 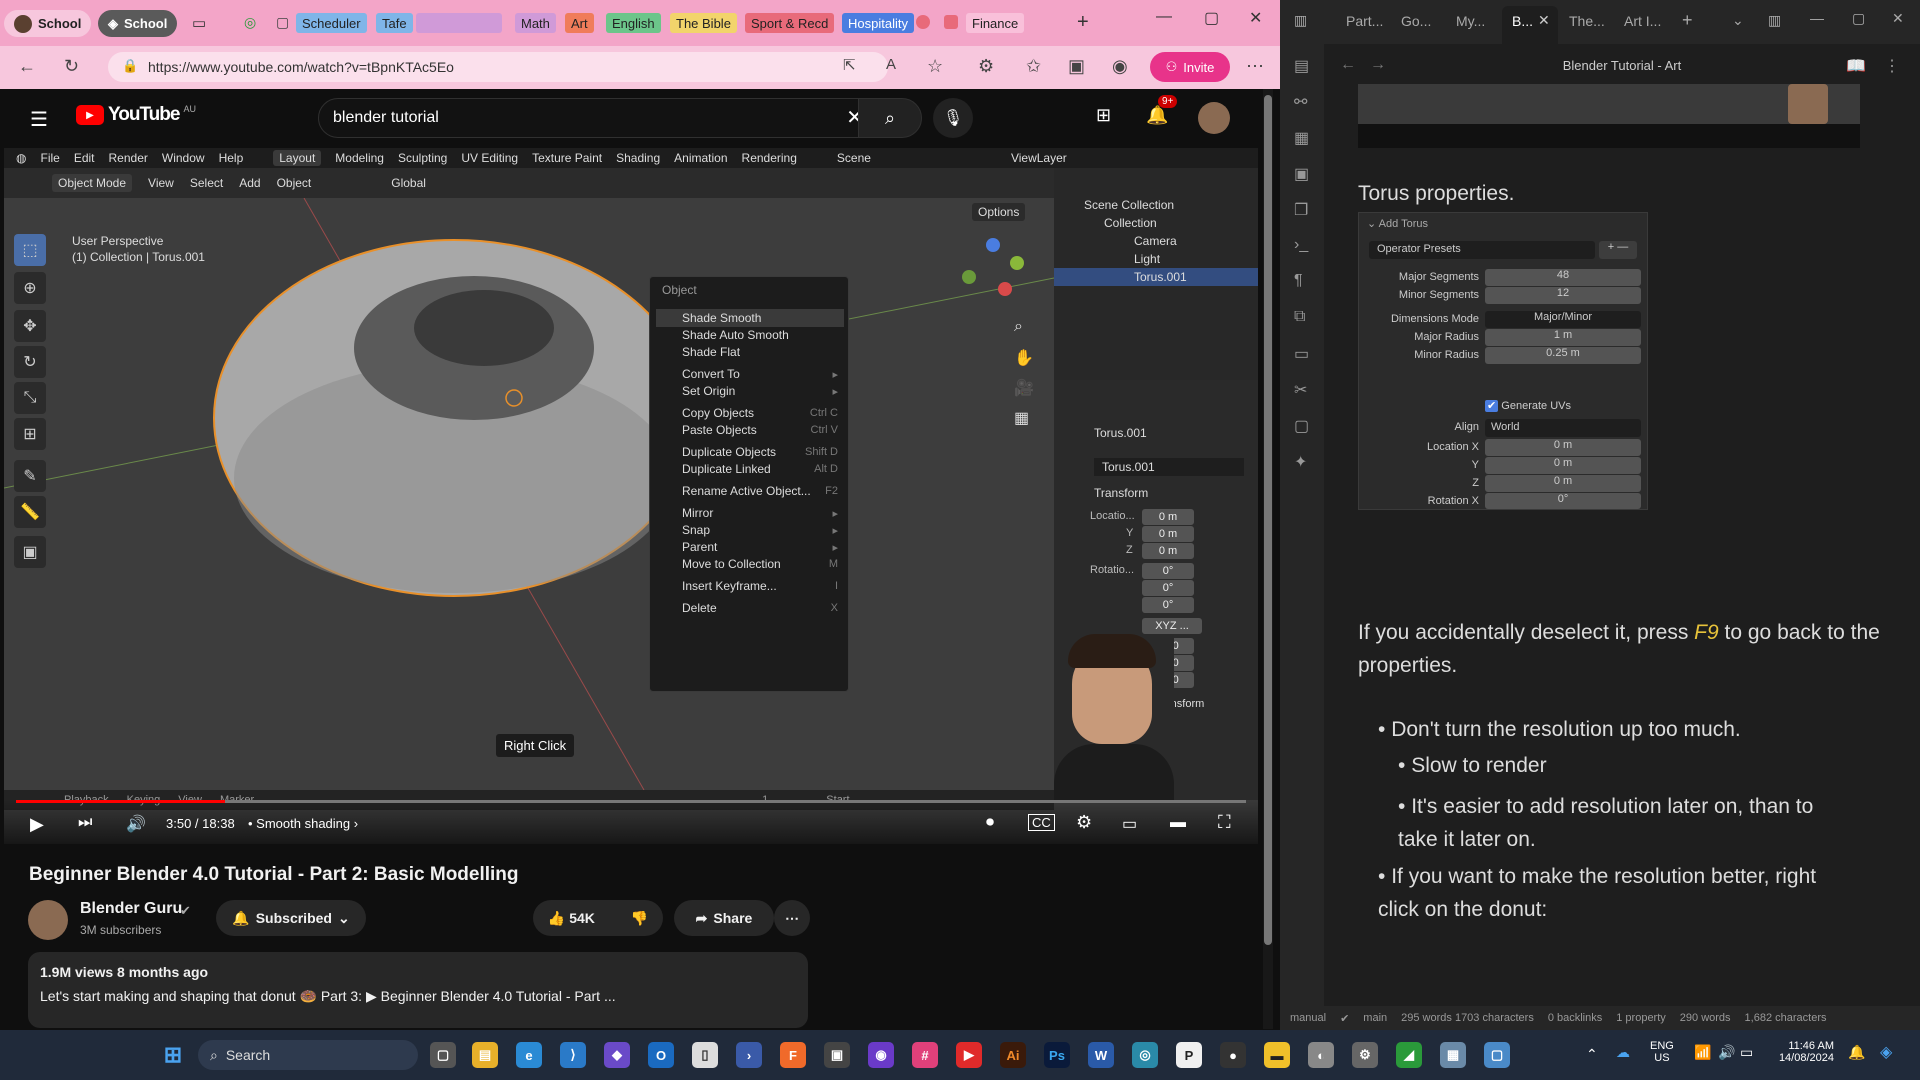 What do you see at coordinates (71, 66) in the screenshot?
I see `refresh-icon: ↻` at bounding box center [71, 66].